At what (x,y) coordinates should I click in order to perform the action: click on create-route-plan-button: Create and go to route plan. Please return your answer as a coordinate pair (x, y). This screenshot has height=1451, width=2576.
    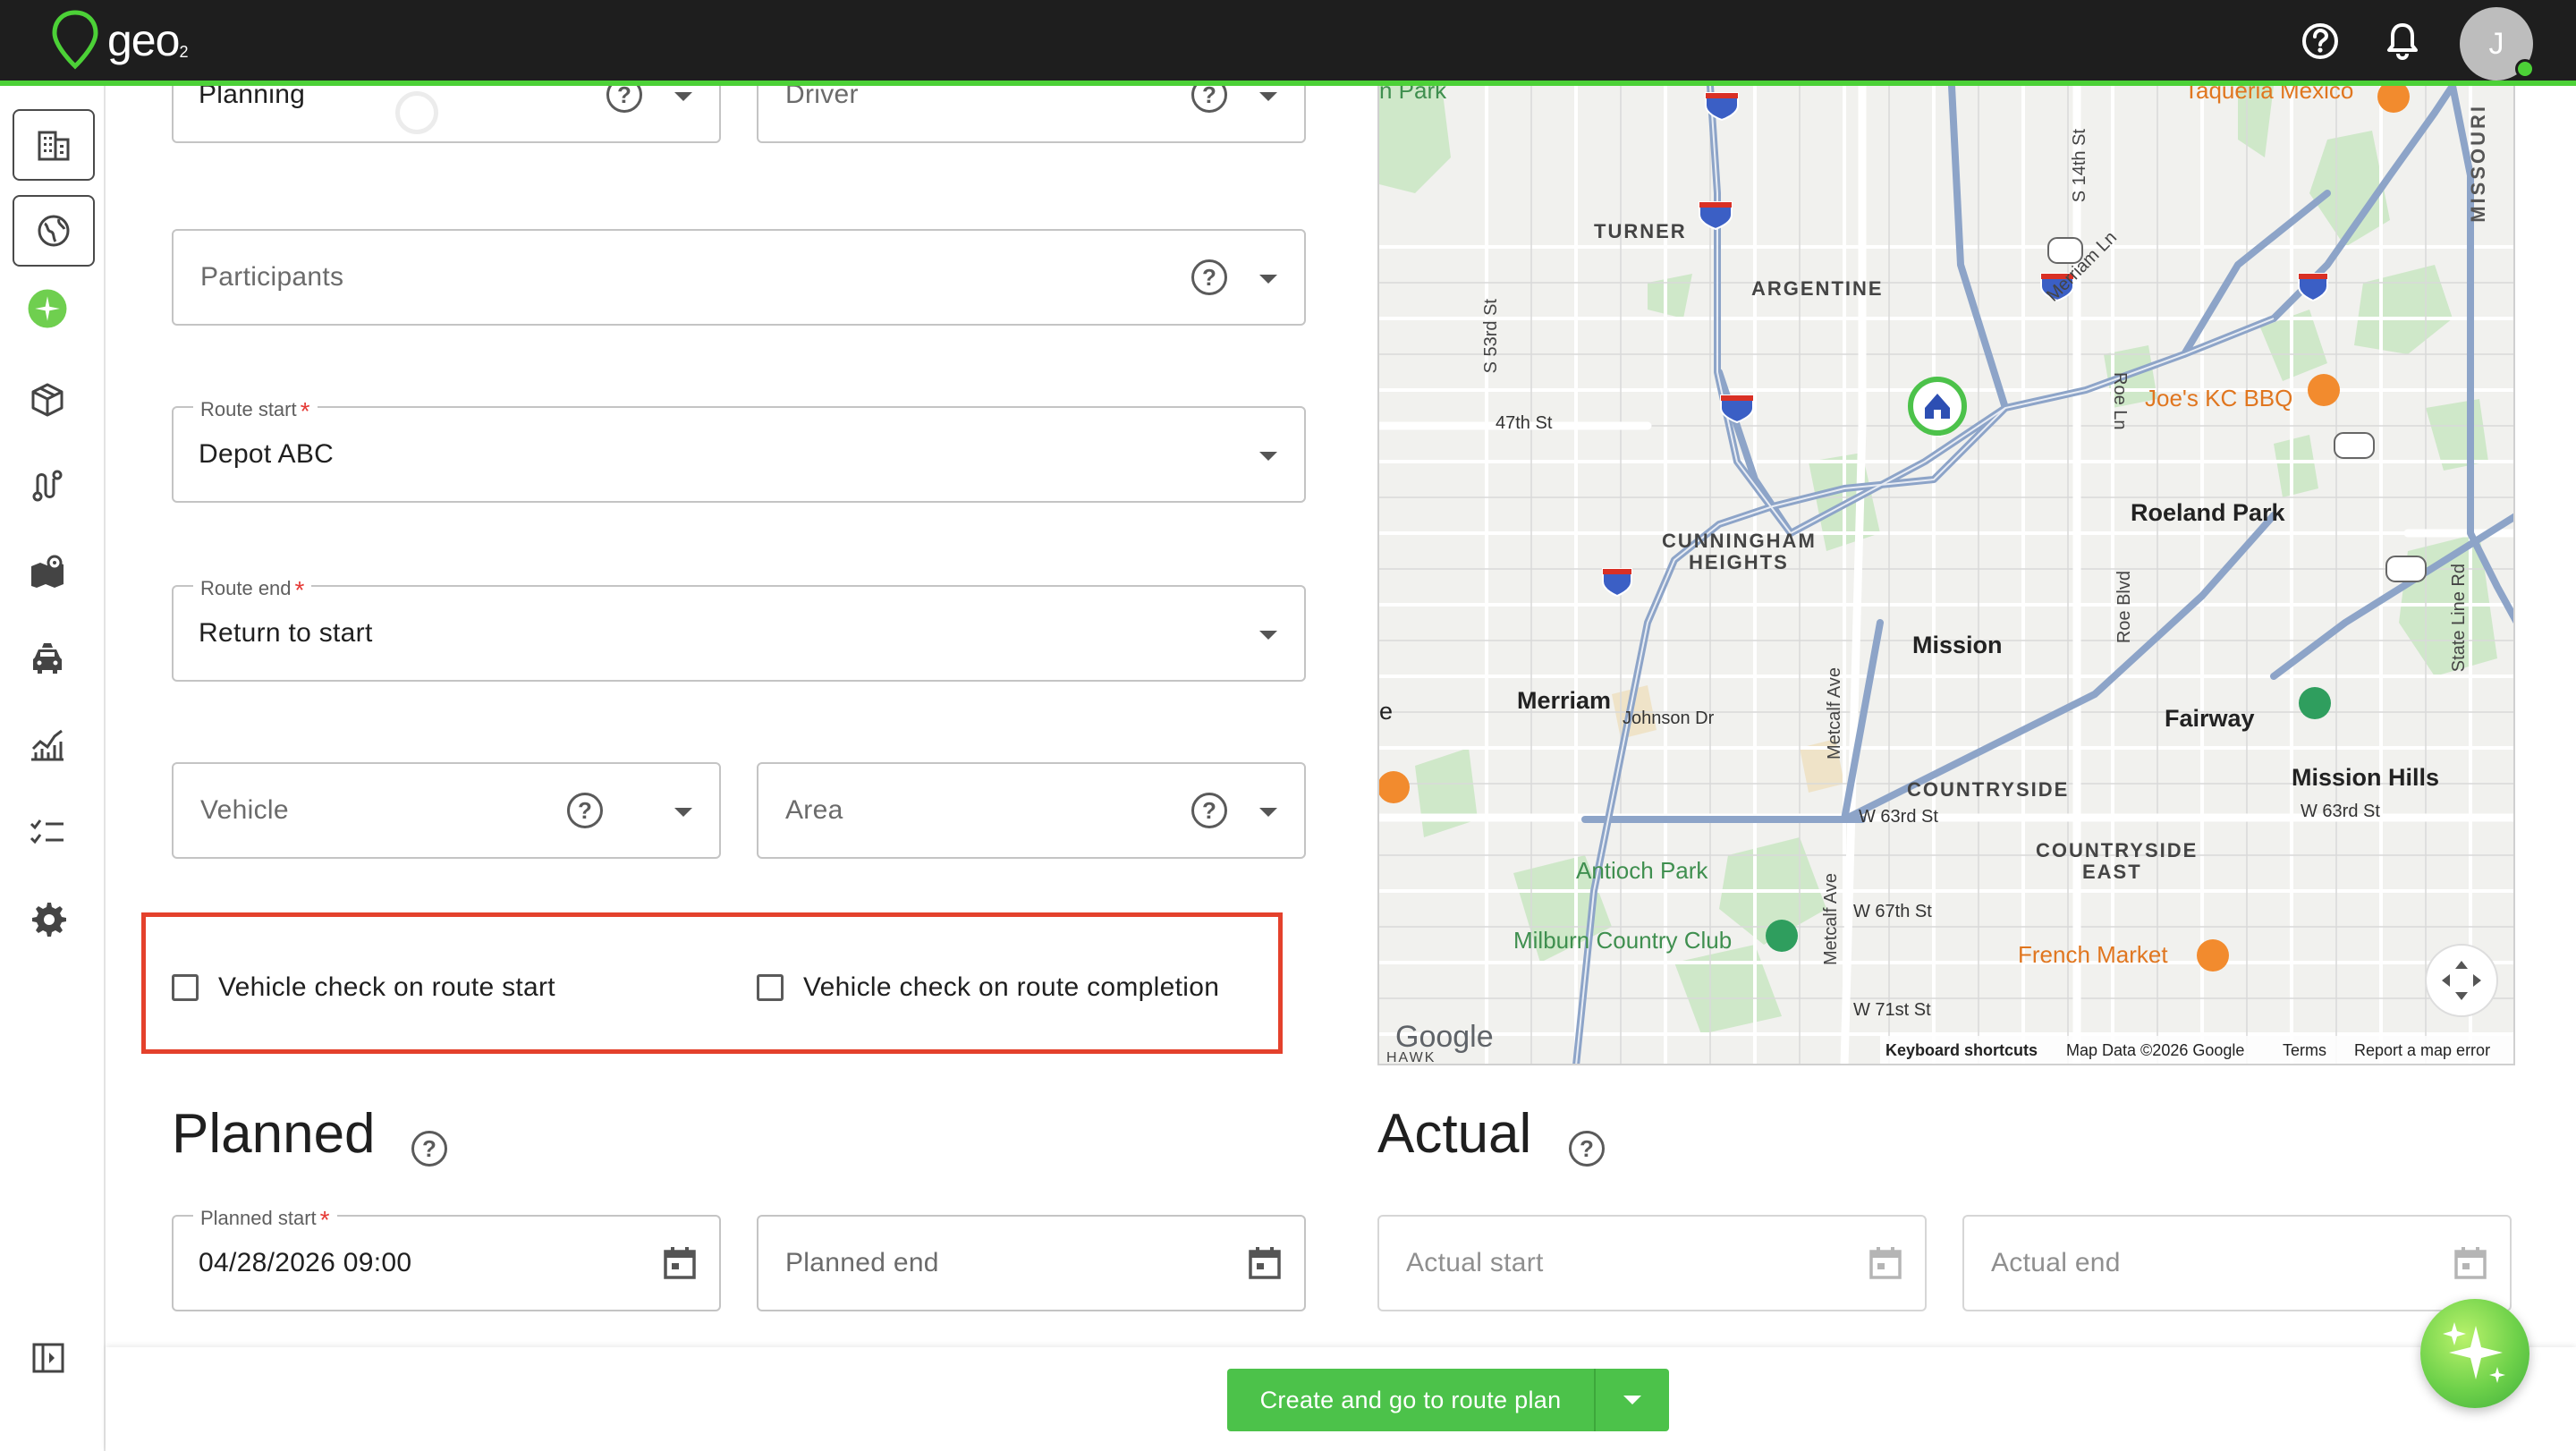
    Looking at the image, I should click on (1410, 1400).